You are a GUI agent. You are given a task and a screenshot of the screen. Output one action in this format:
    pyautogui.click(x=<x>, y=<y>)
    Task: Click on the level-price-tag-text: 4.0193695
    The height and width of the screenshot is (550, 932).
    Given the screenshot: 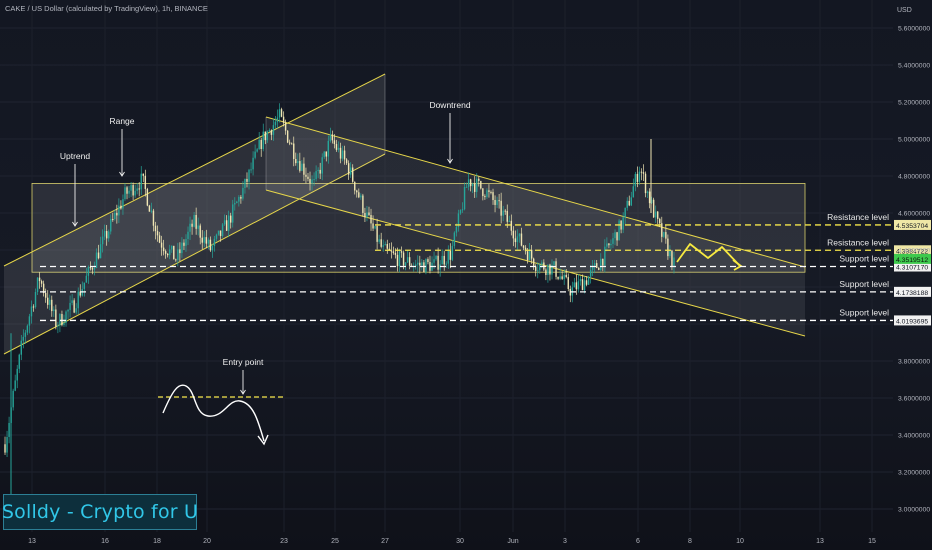 What is the action you would take?
    pyautogui.click(x=912, y=321)
    